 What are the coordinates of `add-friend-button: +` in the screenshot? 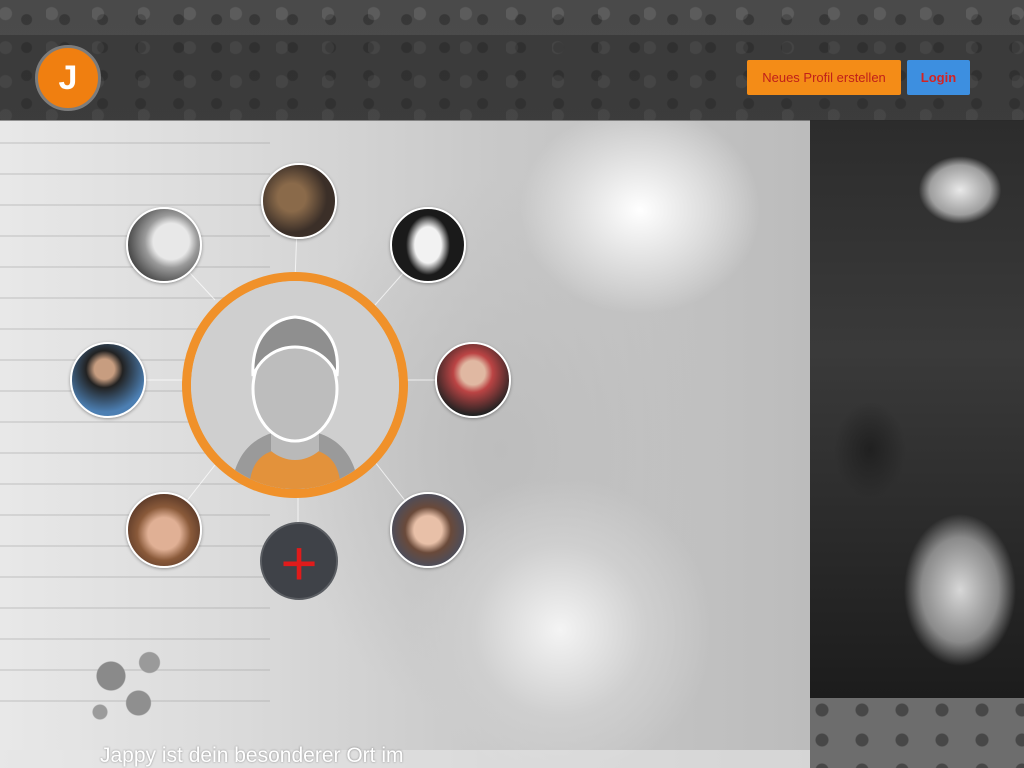 It's located at (299, 561).